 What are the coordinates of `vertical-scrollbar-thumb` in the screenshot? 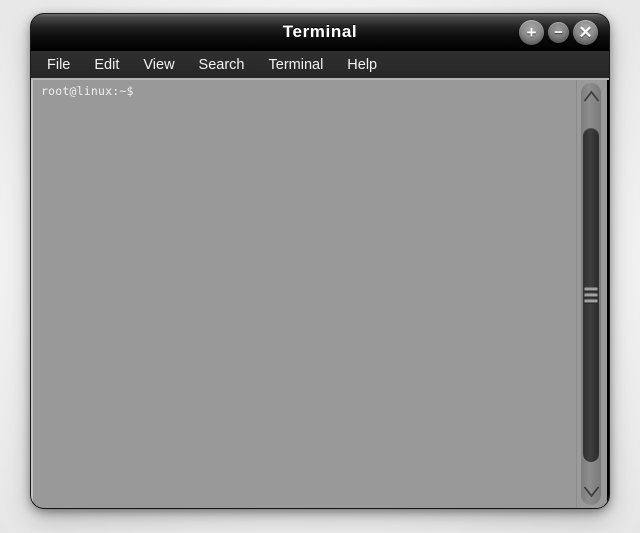 It's located at (591, 295).